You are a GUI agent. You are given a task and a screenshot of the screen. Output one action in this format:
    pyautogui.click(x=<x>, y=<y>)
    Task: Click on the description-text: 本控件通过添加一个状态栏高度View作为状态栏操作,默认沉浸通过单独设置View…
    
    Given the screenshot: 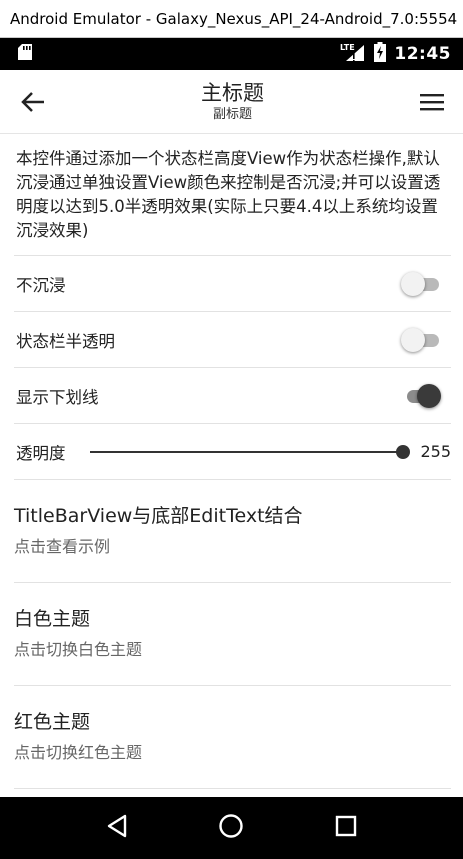 What is the action you would take?
    pyautogui.click(x=232, y=195)
    